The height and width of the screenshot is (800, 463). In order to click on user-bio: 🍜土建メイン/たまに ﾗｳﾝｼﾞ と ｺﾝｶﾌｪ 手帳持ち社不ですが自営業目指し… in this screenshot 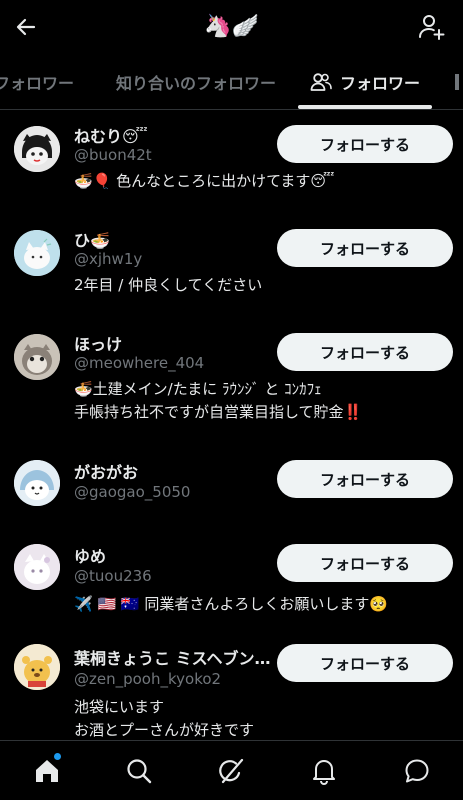, I will do `click(218, 400)`.